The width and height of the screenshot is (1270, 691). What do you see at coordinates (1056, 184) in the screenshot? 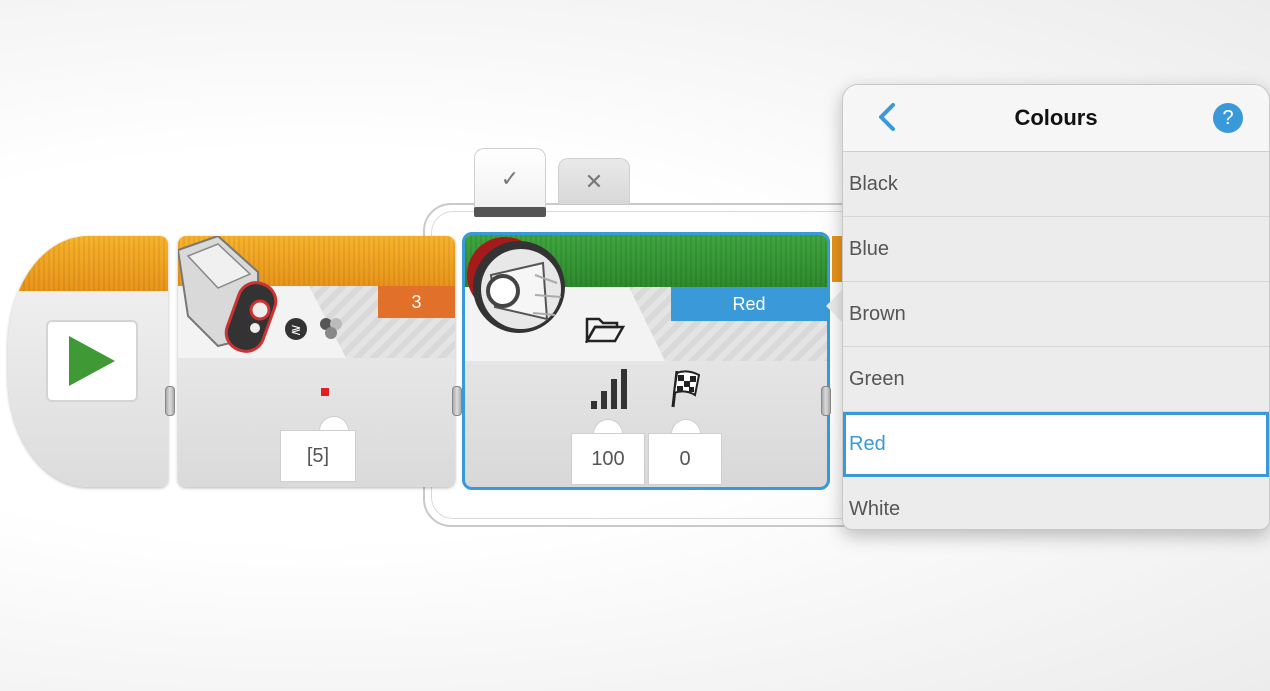
I see `colour-option-black: Black` at bounding box center [1056, 184].